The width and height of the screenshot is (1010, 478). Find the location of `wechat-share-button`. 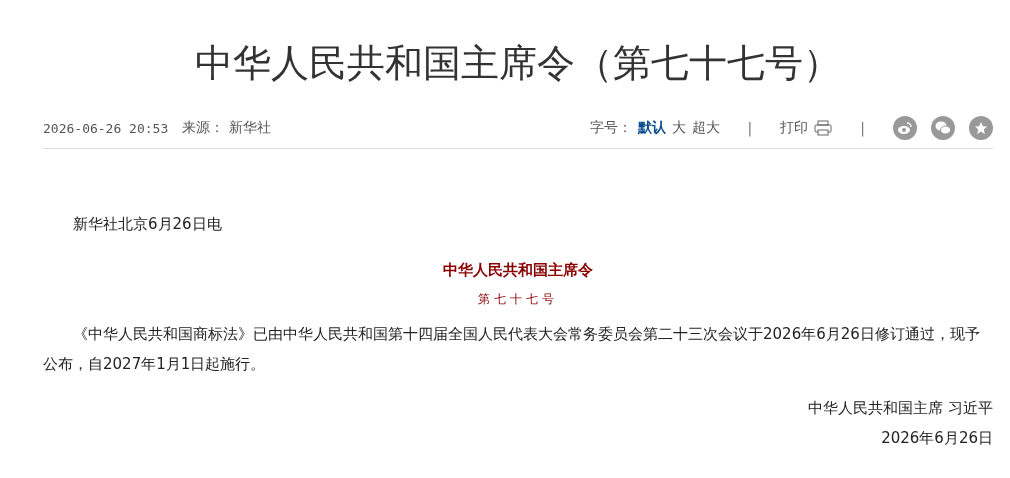

wechat-share-button is located at coordinates (943, 128).